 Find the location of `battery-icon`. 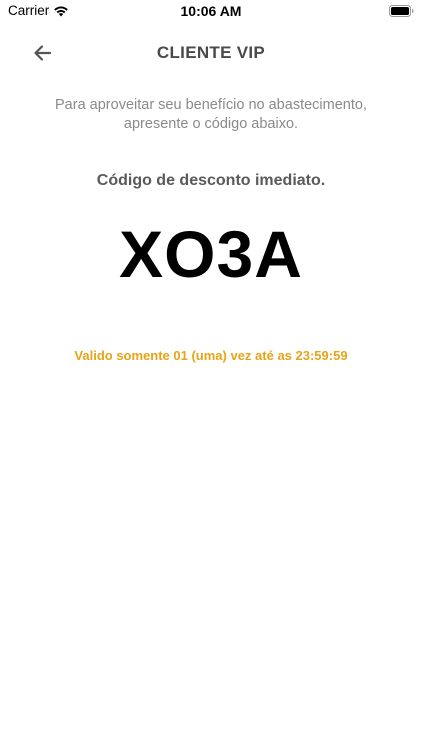

battery-icon is located at coordinates (401, 11).